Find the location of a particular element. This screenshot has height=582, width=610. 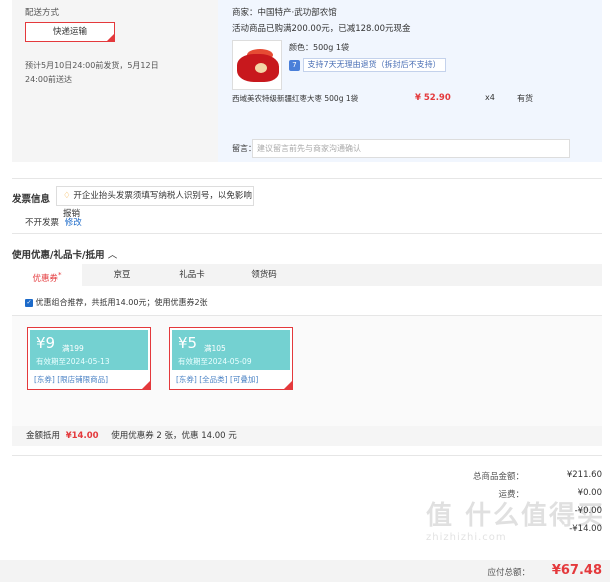

delivery-estimate-1: 预计5月10日24:00前发货，5月12日 is located at coordinates (92, 65).